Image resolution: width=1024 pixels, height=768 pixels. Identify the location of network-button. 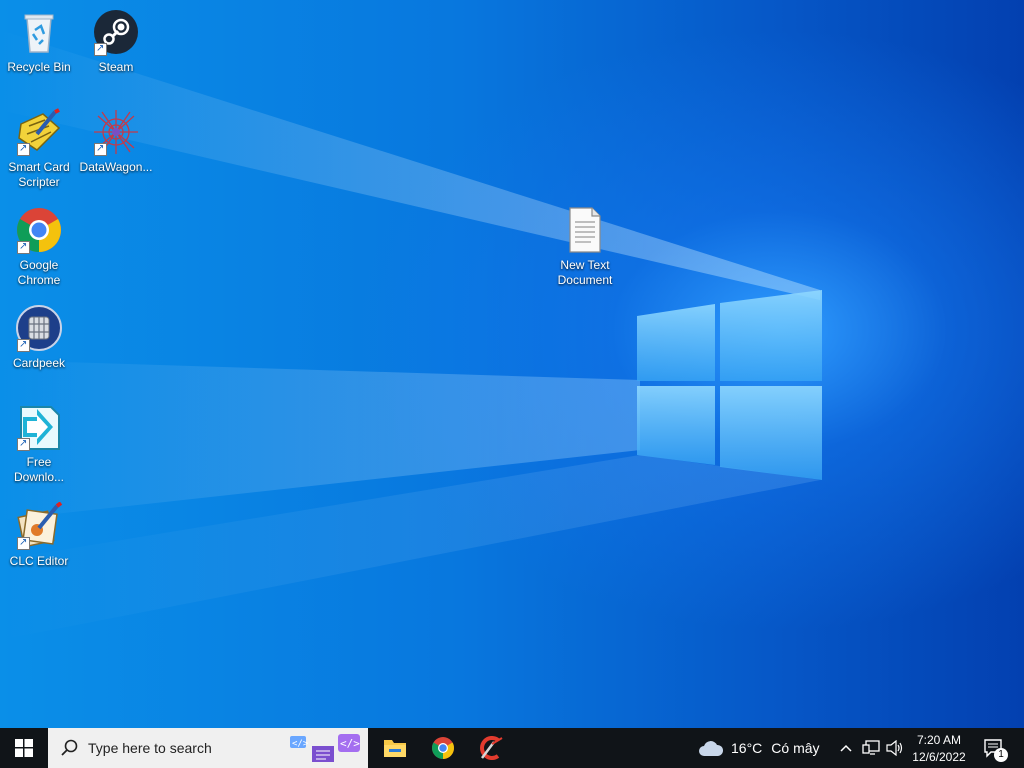
(871, 748).